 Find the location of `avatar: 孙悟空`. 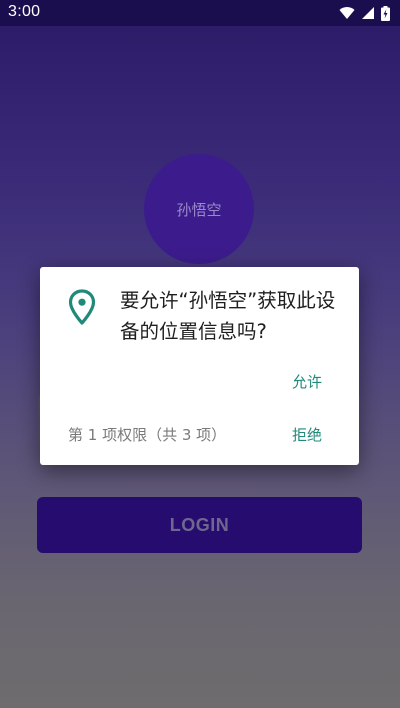

avatar: 孙悟空 is located at coordinates (199, 209).